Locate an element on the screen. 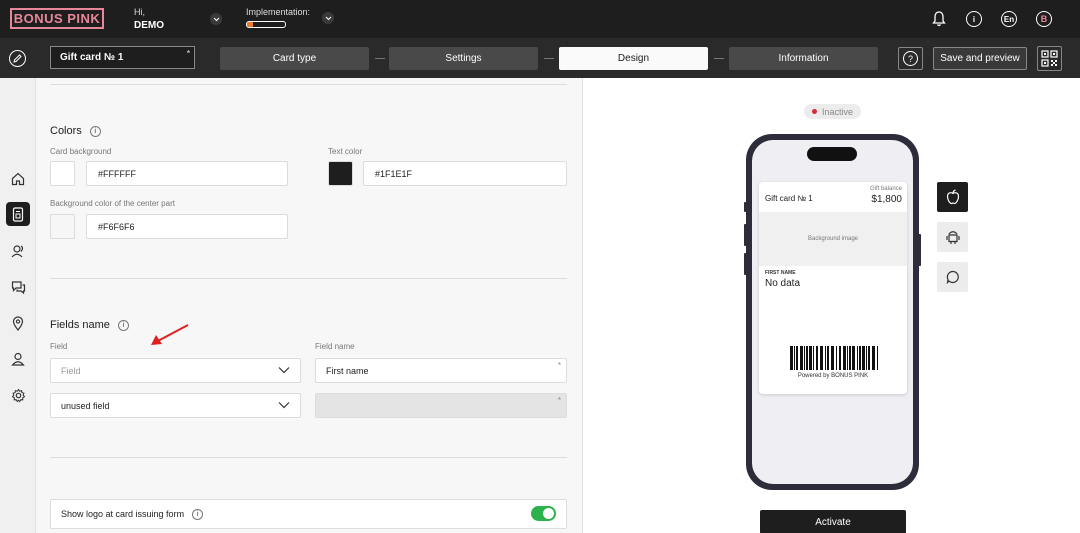  colors-section-title: Colors i is located at coordinates (75, 131).